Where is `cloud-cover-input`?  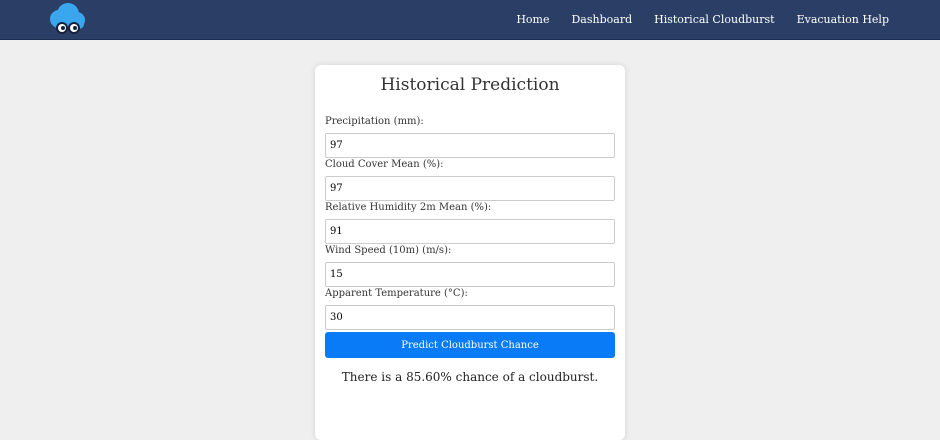 cloud-cover-input is located at coordinates (470, 188).